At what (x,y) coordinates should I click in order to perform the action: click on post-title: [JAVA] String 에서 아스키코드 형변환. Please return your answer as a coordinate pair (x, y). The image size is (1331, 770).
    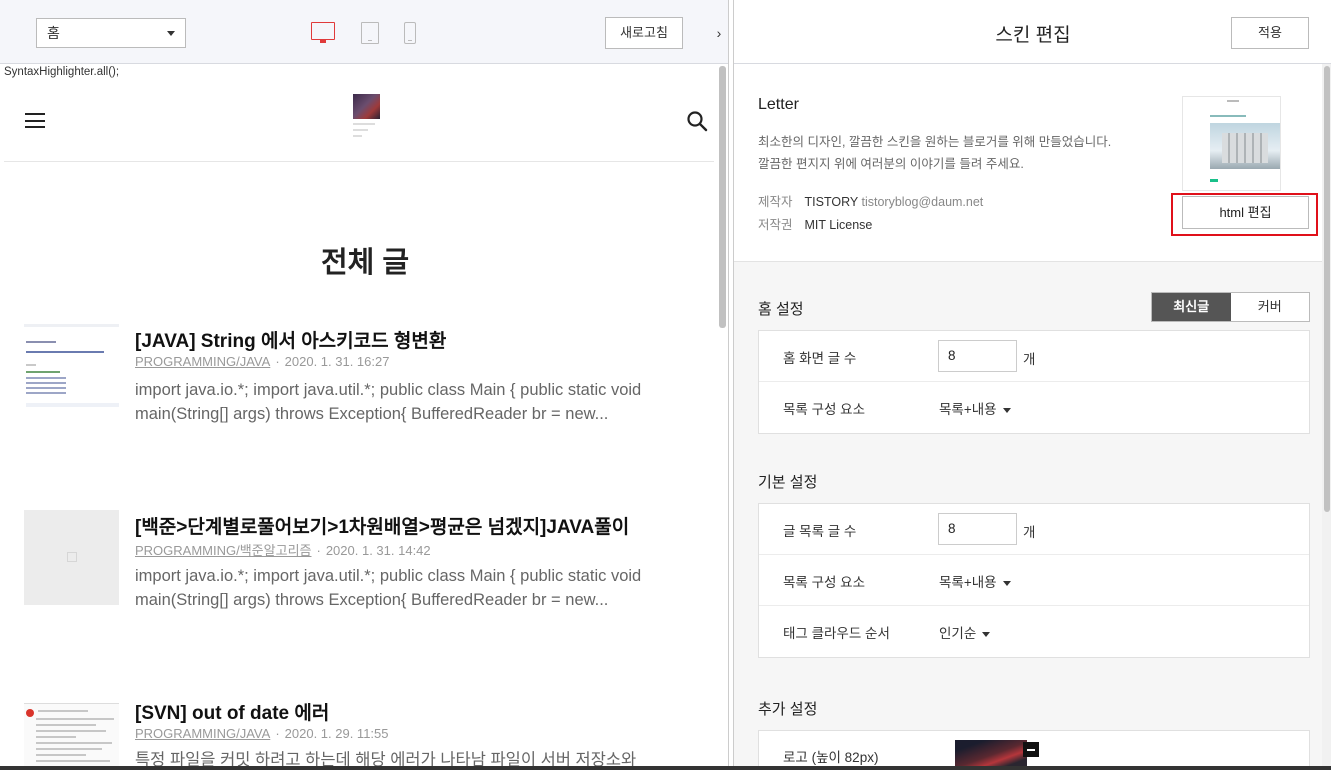
    Looking at the image, I should click on (290, 339).